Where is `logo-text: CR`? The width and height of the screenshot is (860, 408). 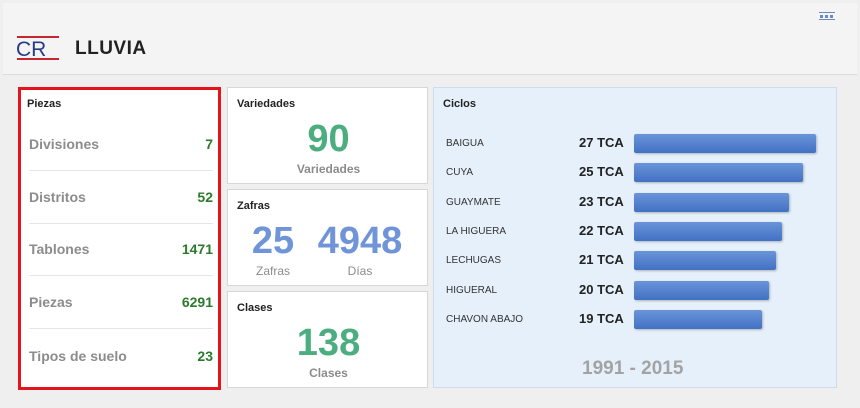 logo-text: CR is located at coordinates (31, 49).